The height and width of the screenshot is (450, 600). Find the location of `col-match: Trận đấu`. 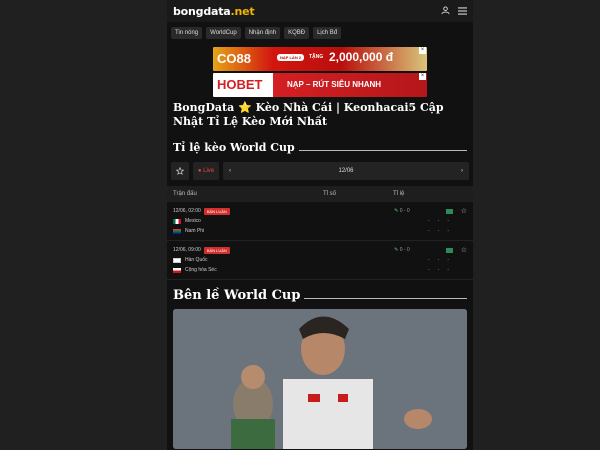

col-match: Trận đấu is located at coordinates (185, 194).